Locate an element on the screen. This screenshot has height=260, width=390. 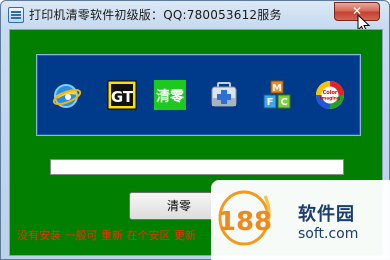
ie-globe-icon is located at coordinates (66, 95).